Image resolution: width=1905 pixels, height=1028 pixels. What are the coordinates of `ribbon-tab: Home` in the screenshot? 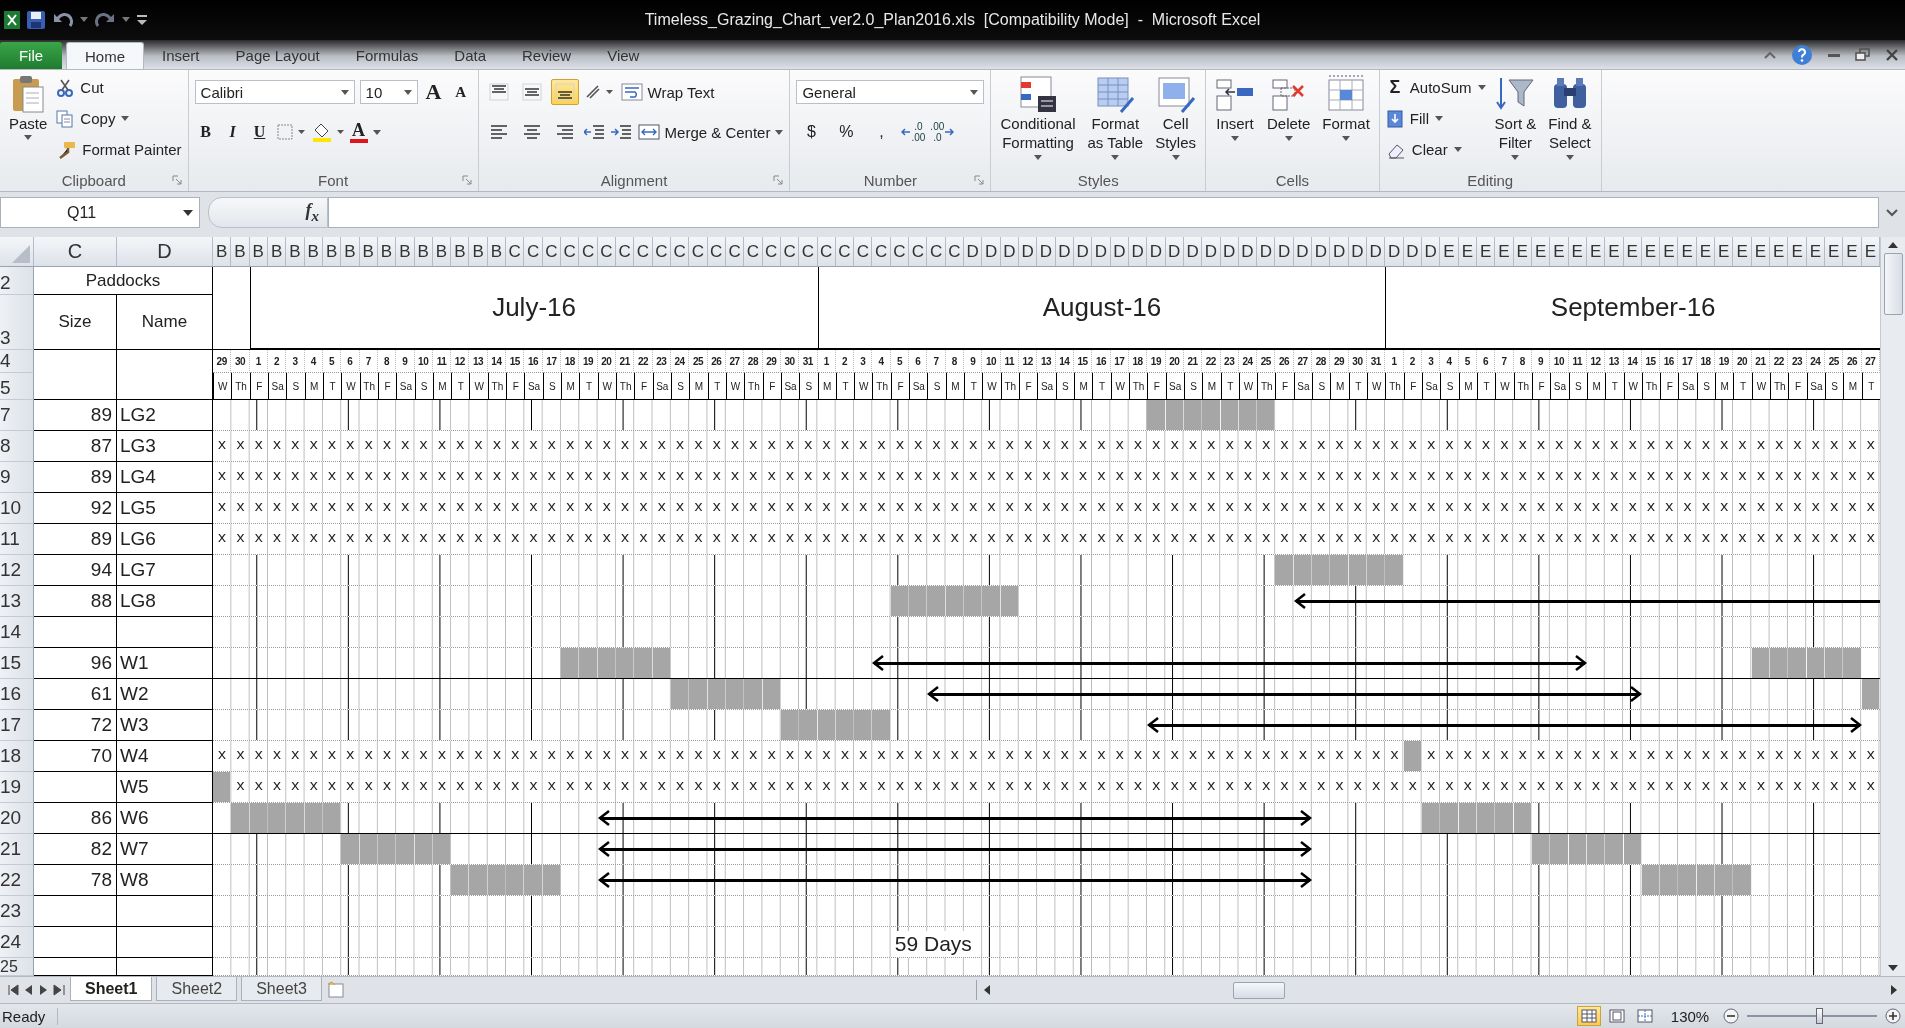 It's located at (105, 55).